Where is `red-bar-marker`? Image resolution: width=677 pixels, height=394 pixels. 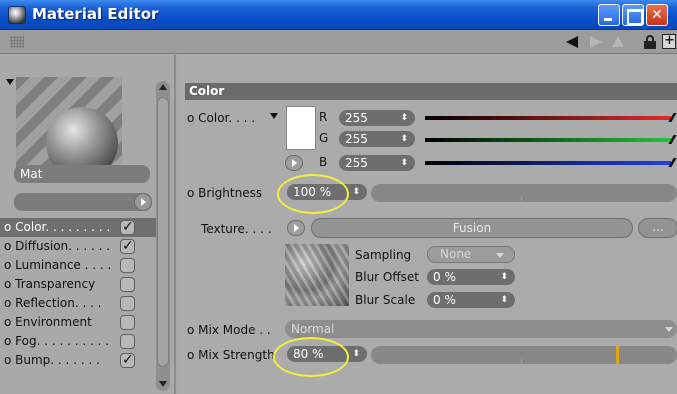
red-bar-marker is located at coordinates (672, 117).